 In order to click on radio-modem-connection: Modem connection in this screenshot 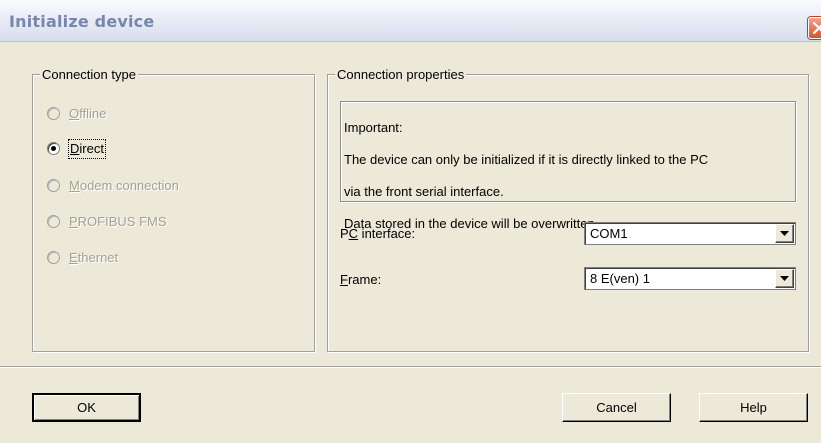, I will do `click(147, 186)`.